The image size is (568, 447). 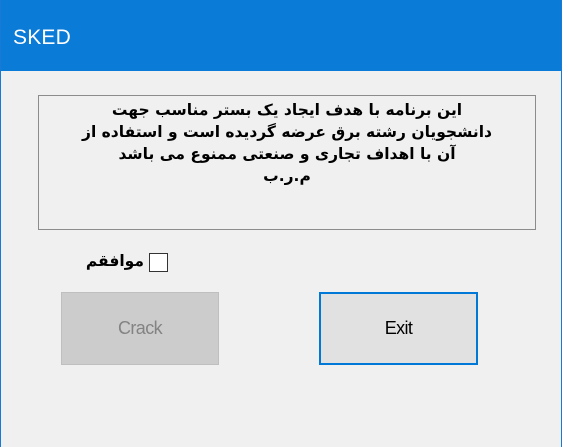 I want to click on exit-button: Exit, so click(x=398, y=328).